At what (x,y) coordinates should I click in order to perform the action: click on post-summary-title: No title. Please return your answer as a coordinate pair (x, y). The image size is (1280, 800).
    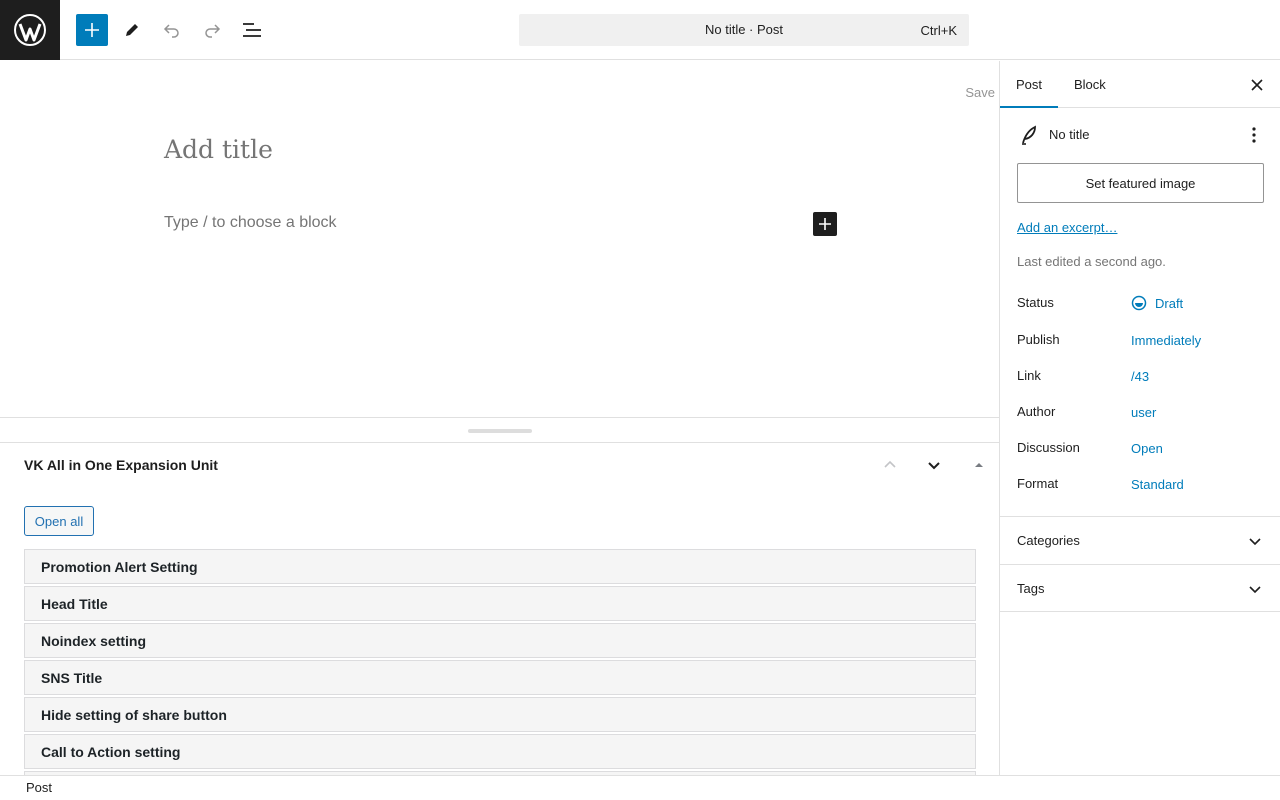
    Looking at the image, I should click on (1069, 134).